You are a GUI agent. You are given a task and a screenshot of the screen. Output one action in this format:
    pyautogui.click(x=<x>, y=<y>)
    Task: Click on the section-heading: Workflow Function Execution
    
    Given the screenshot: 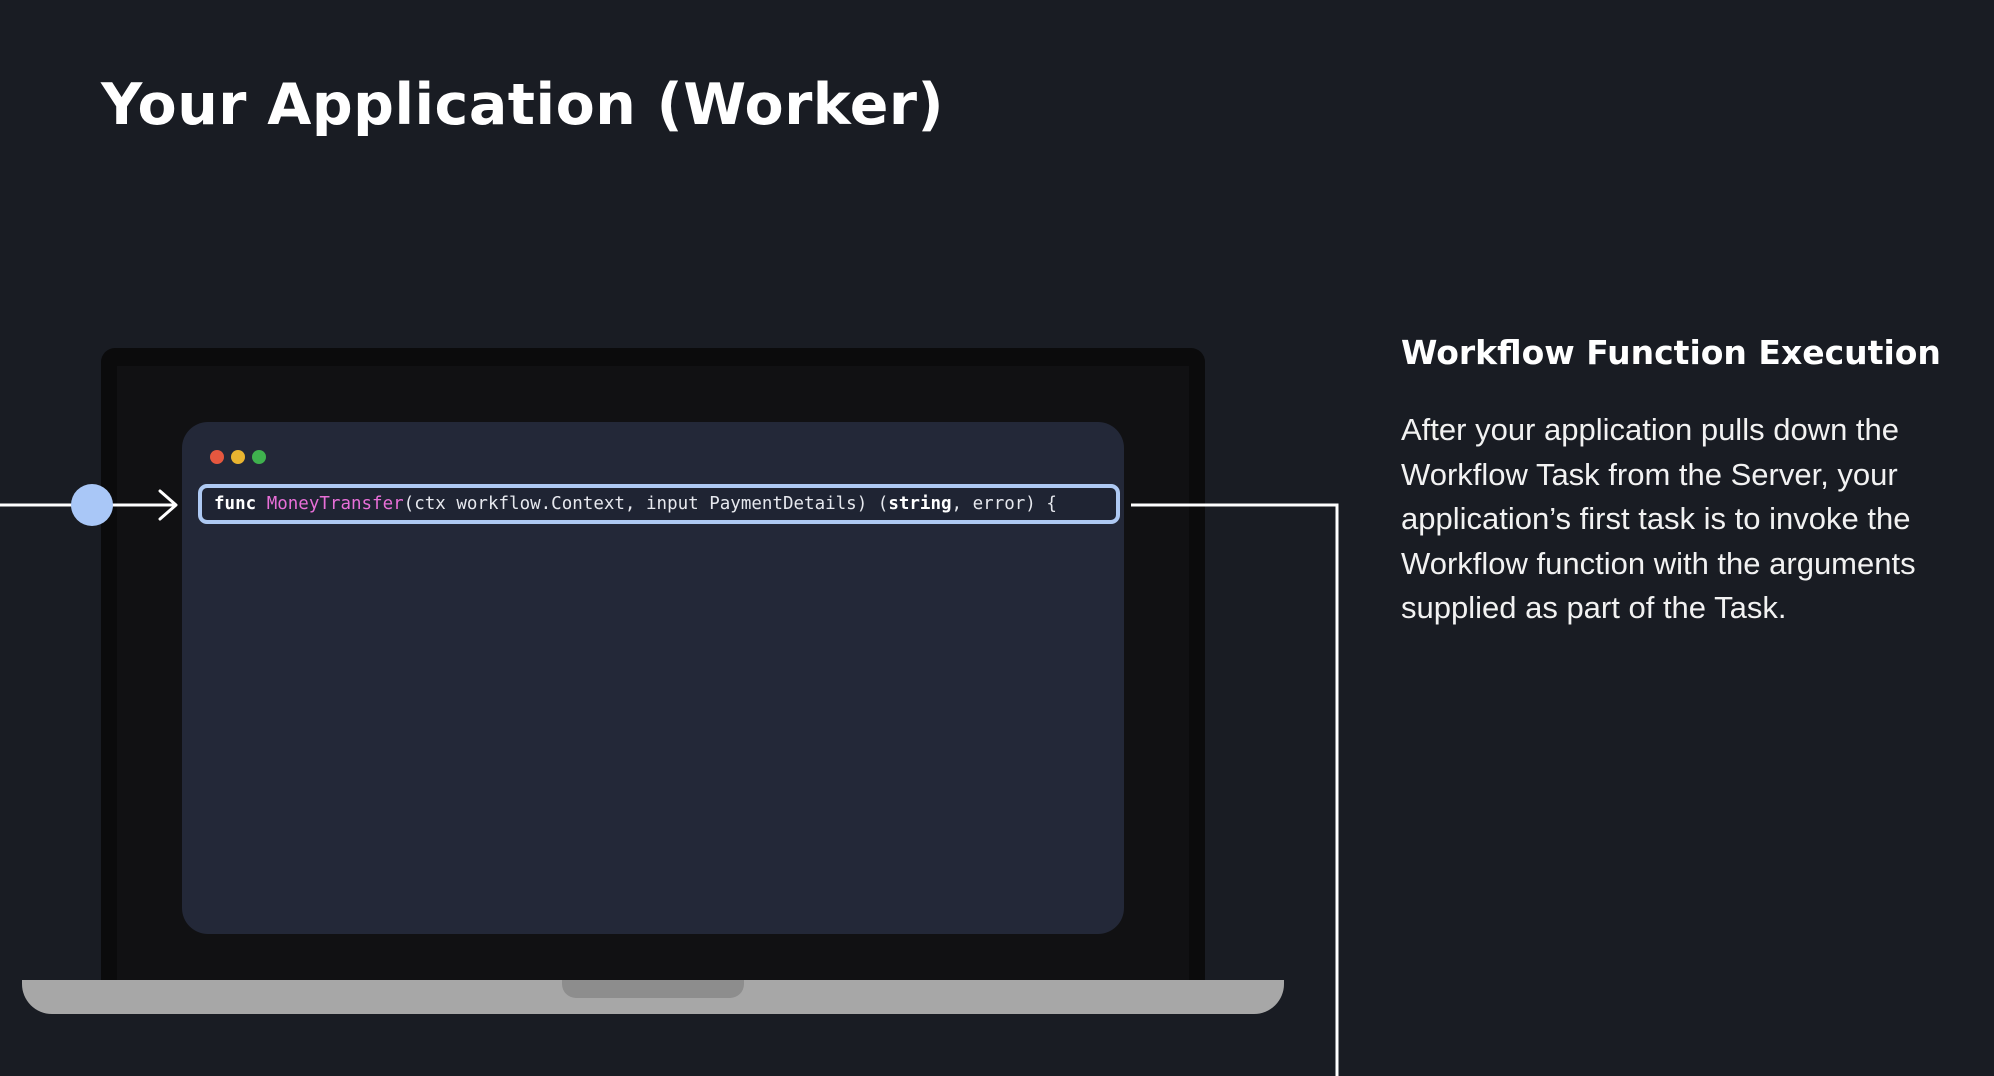 What is the action you would take?
    pyautogui.click(x=1671, y=352)
    